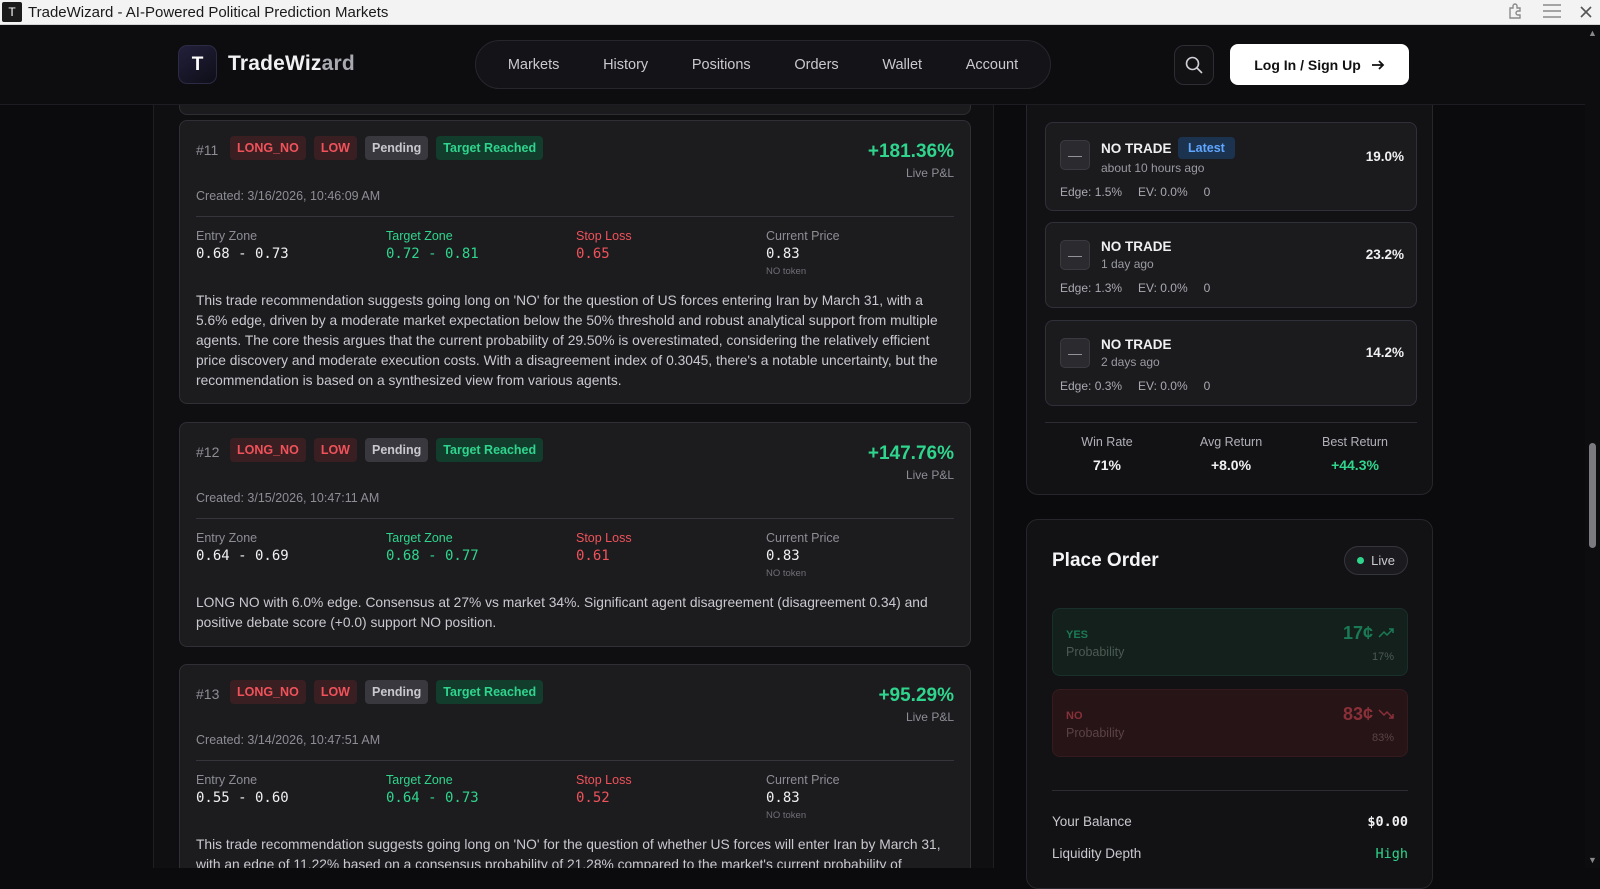  Describe the element at coordinates (1077, 635) in the screenshot. I see `outcome-name: YES` at that location.